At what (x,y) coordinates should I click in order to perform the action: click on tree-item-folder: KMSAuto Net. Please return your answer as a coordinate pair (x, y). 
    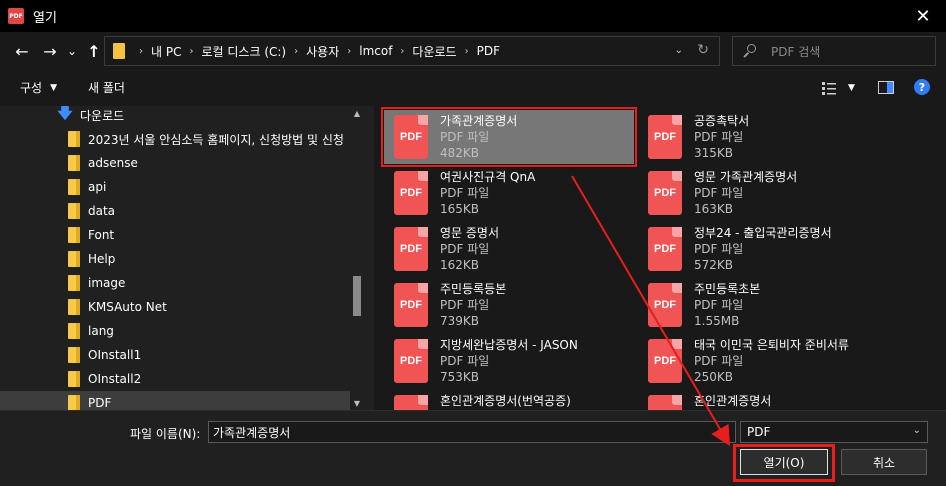
    Looking at the image, I should click on (117, 307).